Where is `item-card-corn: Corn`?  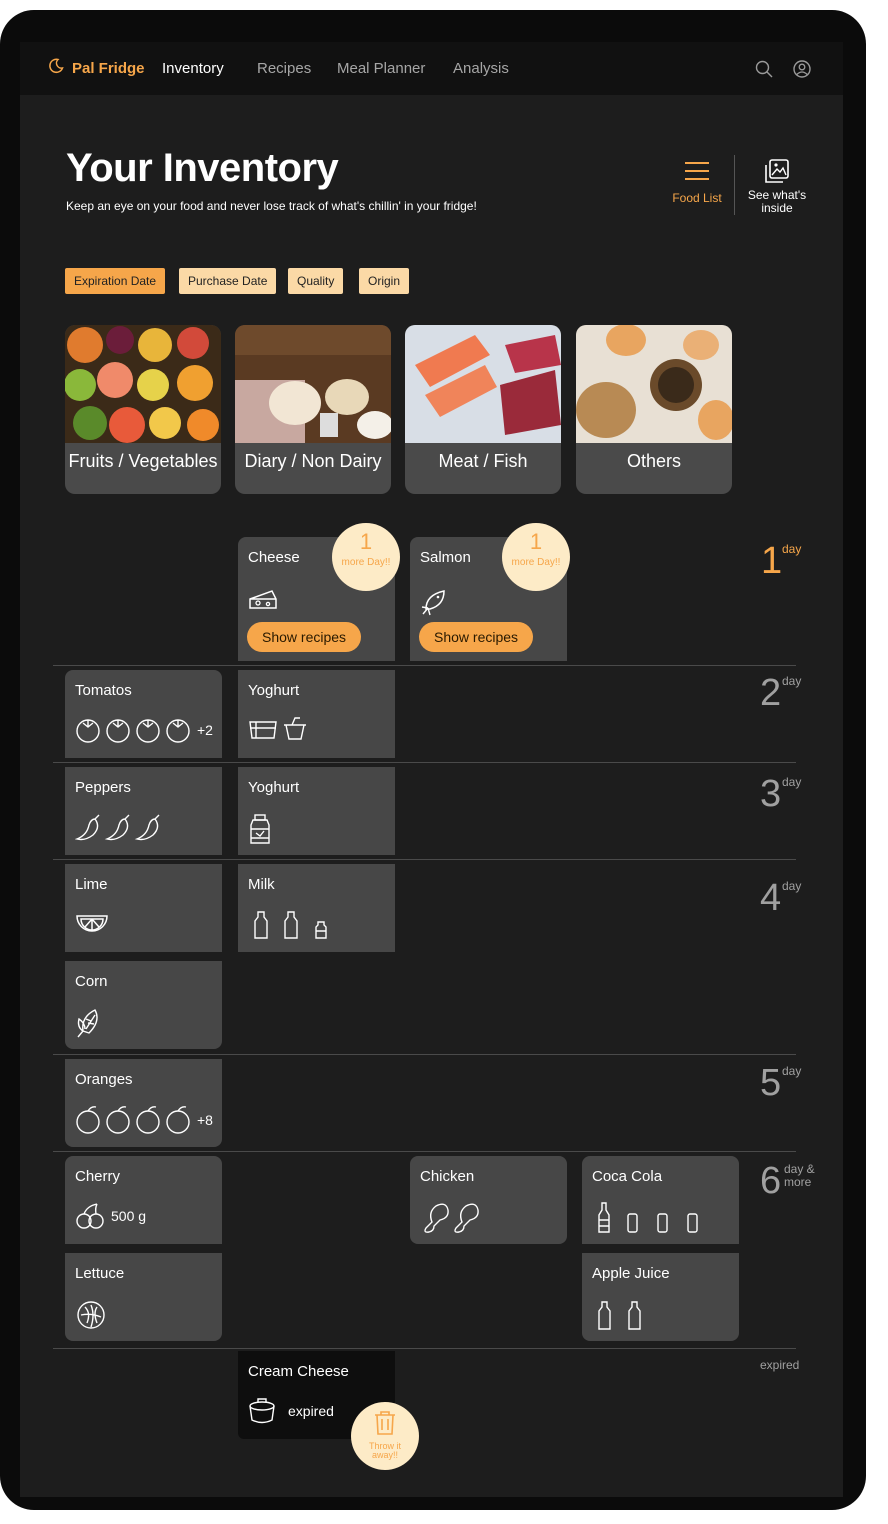 item-card-corn: Corn is located at coordinates (143, 1005).